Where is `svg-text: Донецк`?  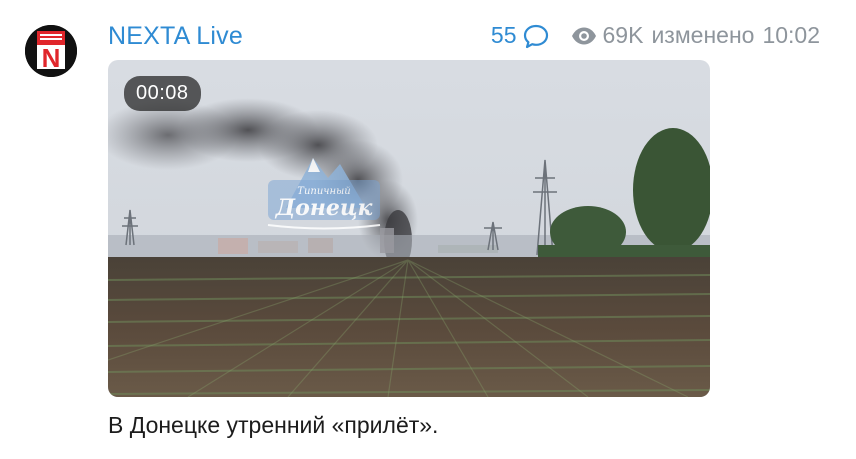 svg-text: Донецк is located at coordinates (324, 208).